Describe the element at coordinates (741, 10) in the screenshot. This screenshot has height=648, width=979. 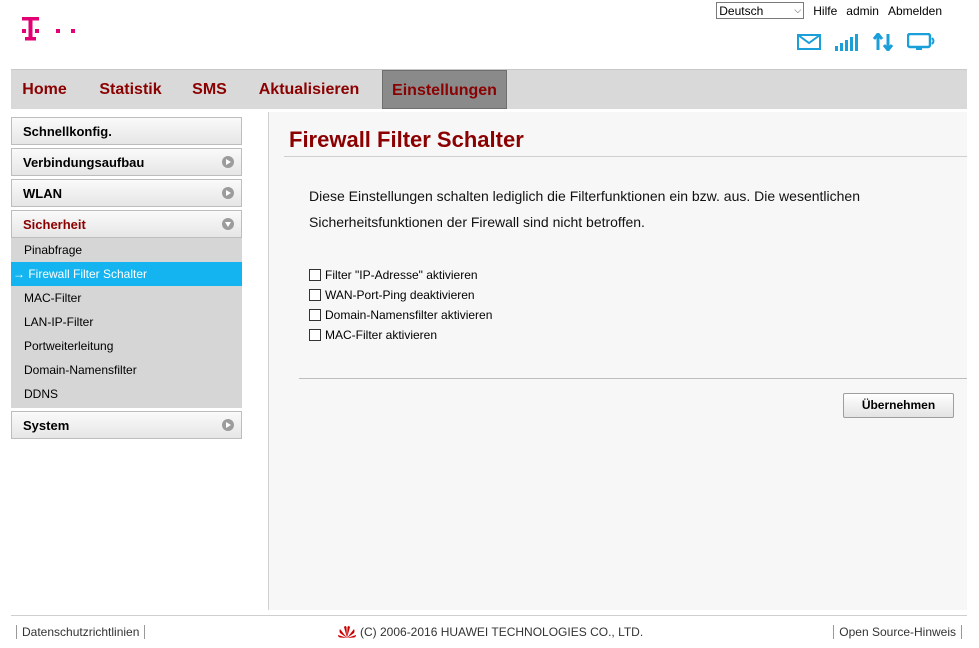
I see `language-value: Deutsch` at that location.